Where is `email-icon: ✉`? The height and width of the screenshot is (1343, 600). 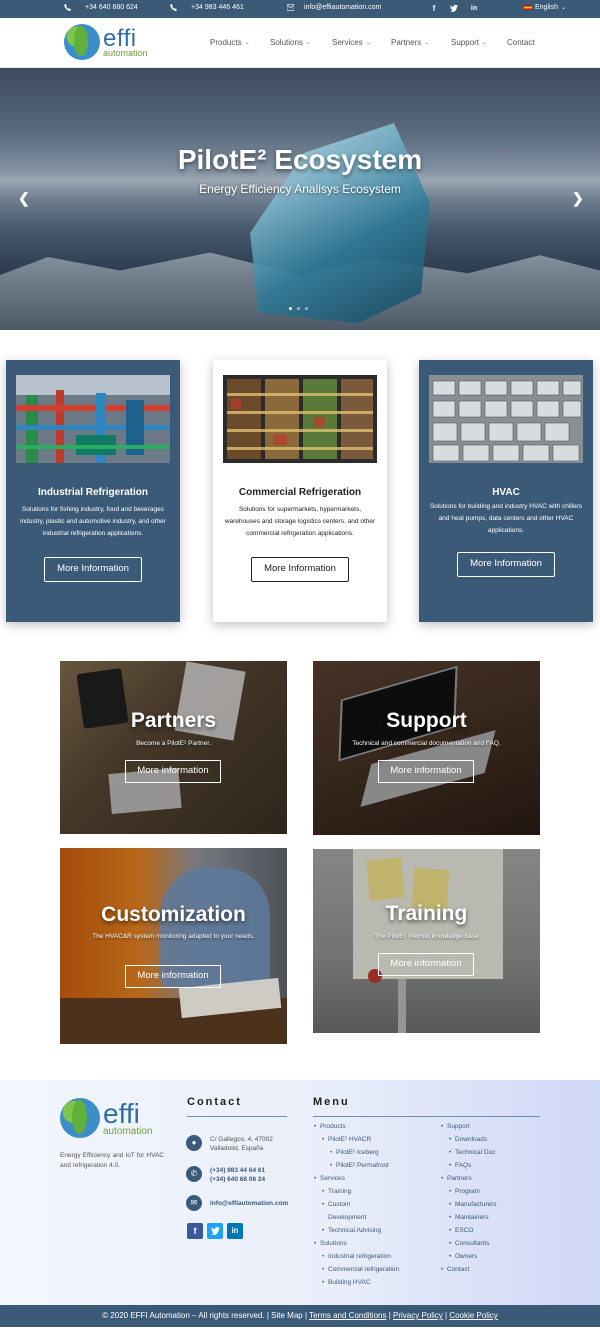 email-icon: ✉ is located at coordinates (194, 1203).